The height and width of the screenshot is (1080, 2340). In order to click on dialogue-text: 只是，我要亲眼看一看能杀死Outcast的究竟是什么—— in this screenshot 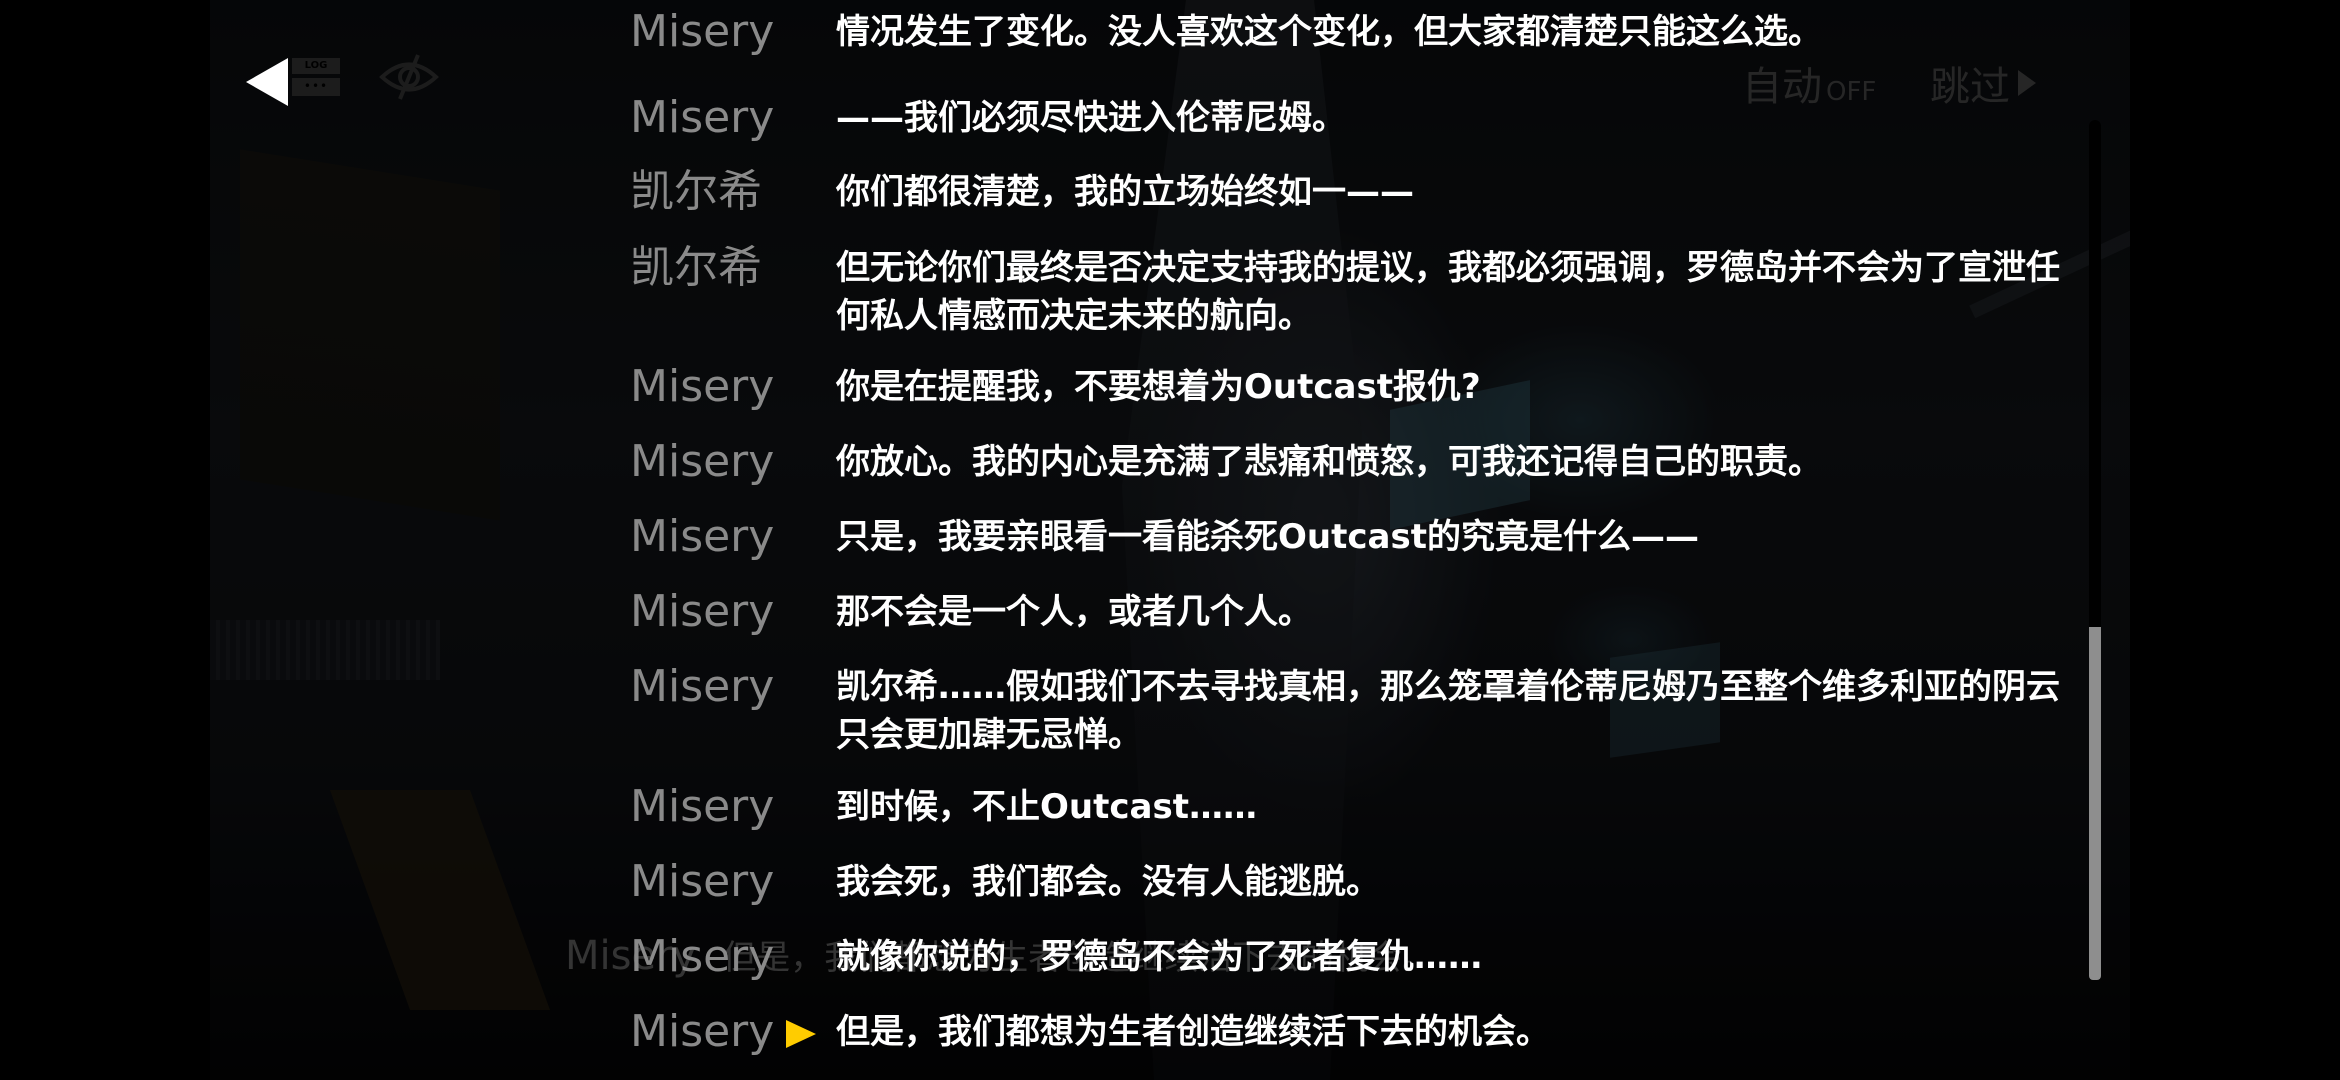, I will do `click(1267, 537)`.